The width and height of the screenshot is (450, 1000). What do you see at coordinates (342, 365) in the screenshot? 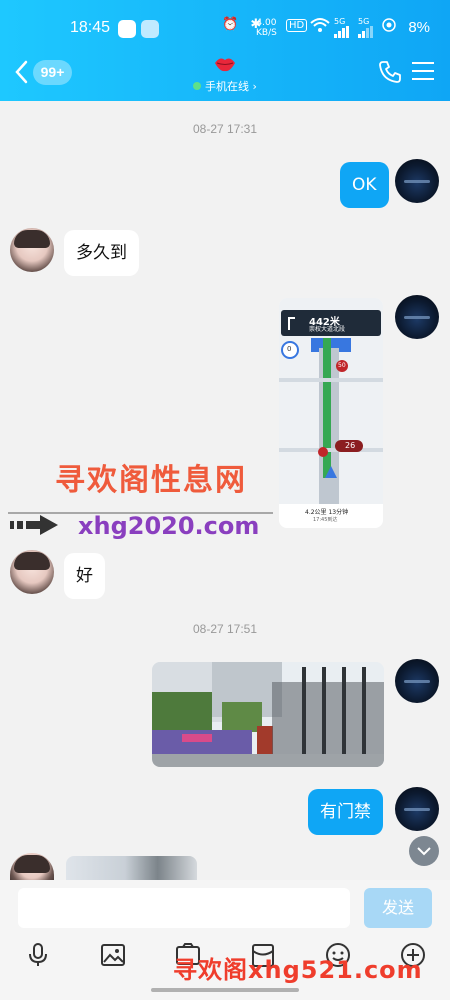
I see `nav-speed-limit: 50` at bounding box center [342, 365].